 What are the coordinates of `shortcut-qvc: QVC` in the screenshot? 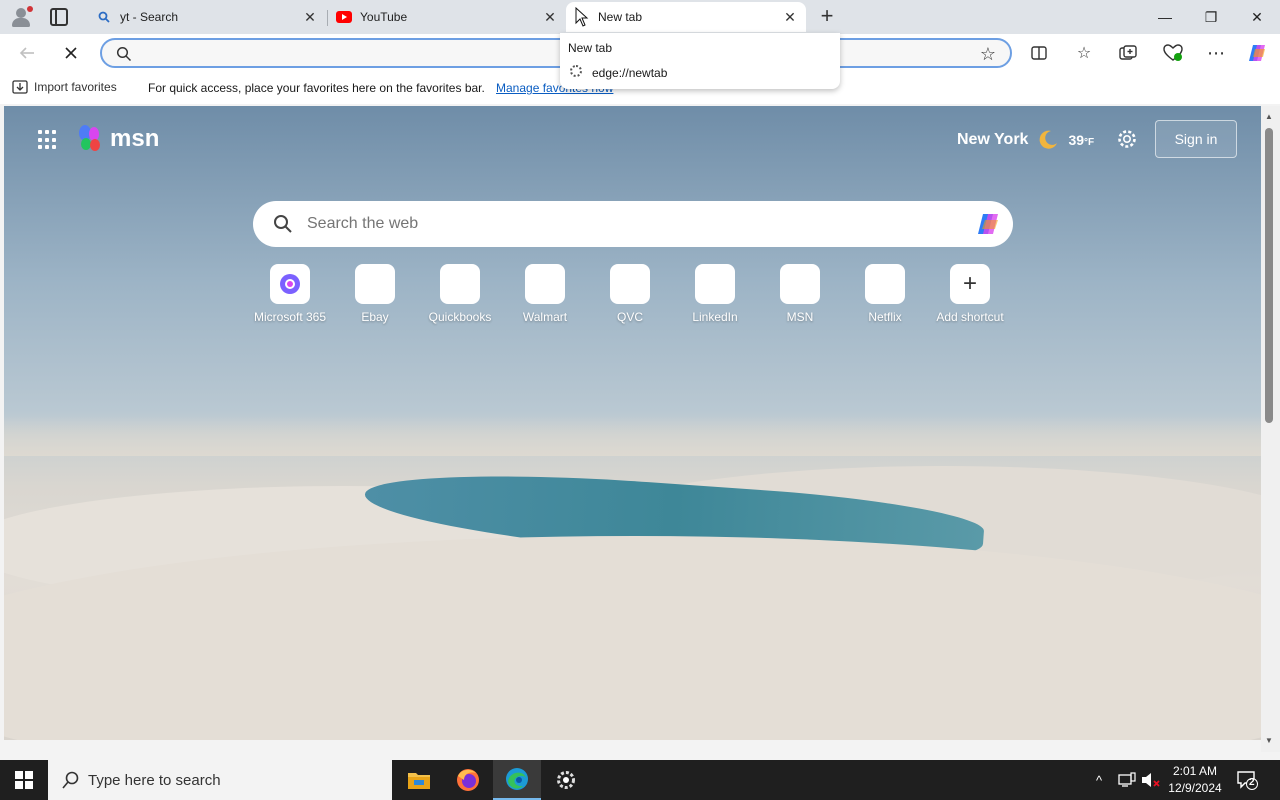 It's located at (630, 294).